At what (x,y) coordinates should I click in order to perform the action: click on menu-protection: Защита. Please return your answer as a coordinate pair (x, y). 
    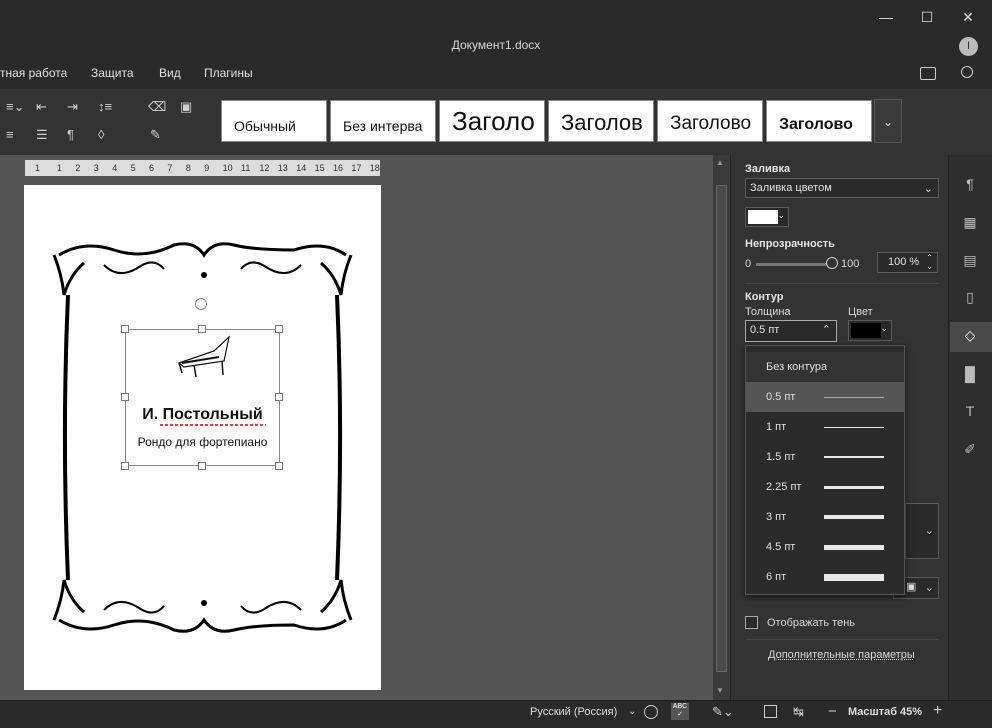
    Looking at the image, I should click on (112, 73).